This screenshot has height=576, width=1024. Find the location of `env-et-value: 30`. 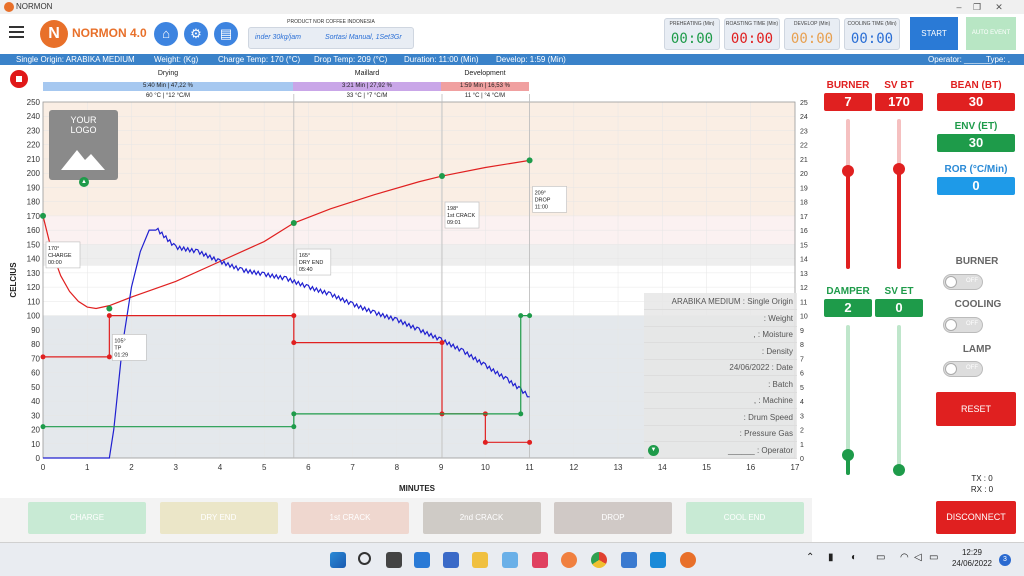

env-et-value: 30 is located at coordinates (976, 143).